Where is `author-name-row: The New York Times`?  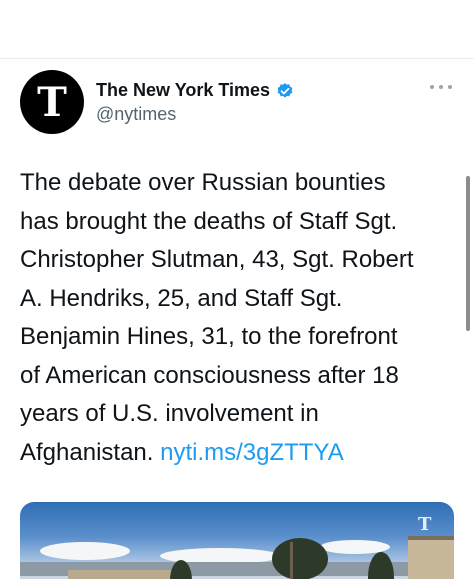
author-name-row: The New York Times is located at coordinates (195, 90).